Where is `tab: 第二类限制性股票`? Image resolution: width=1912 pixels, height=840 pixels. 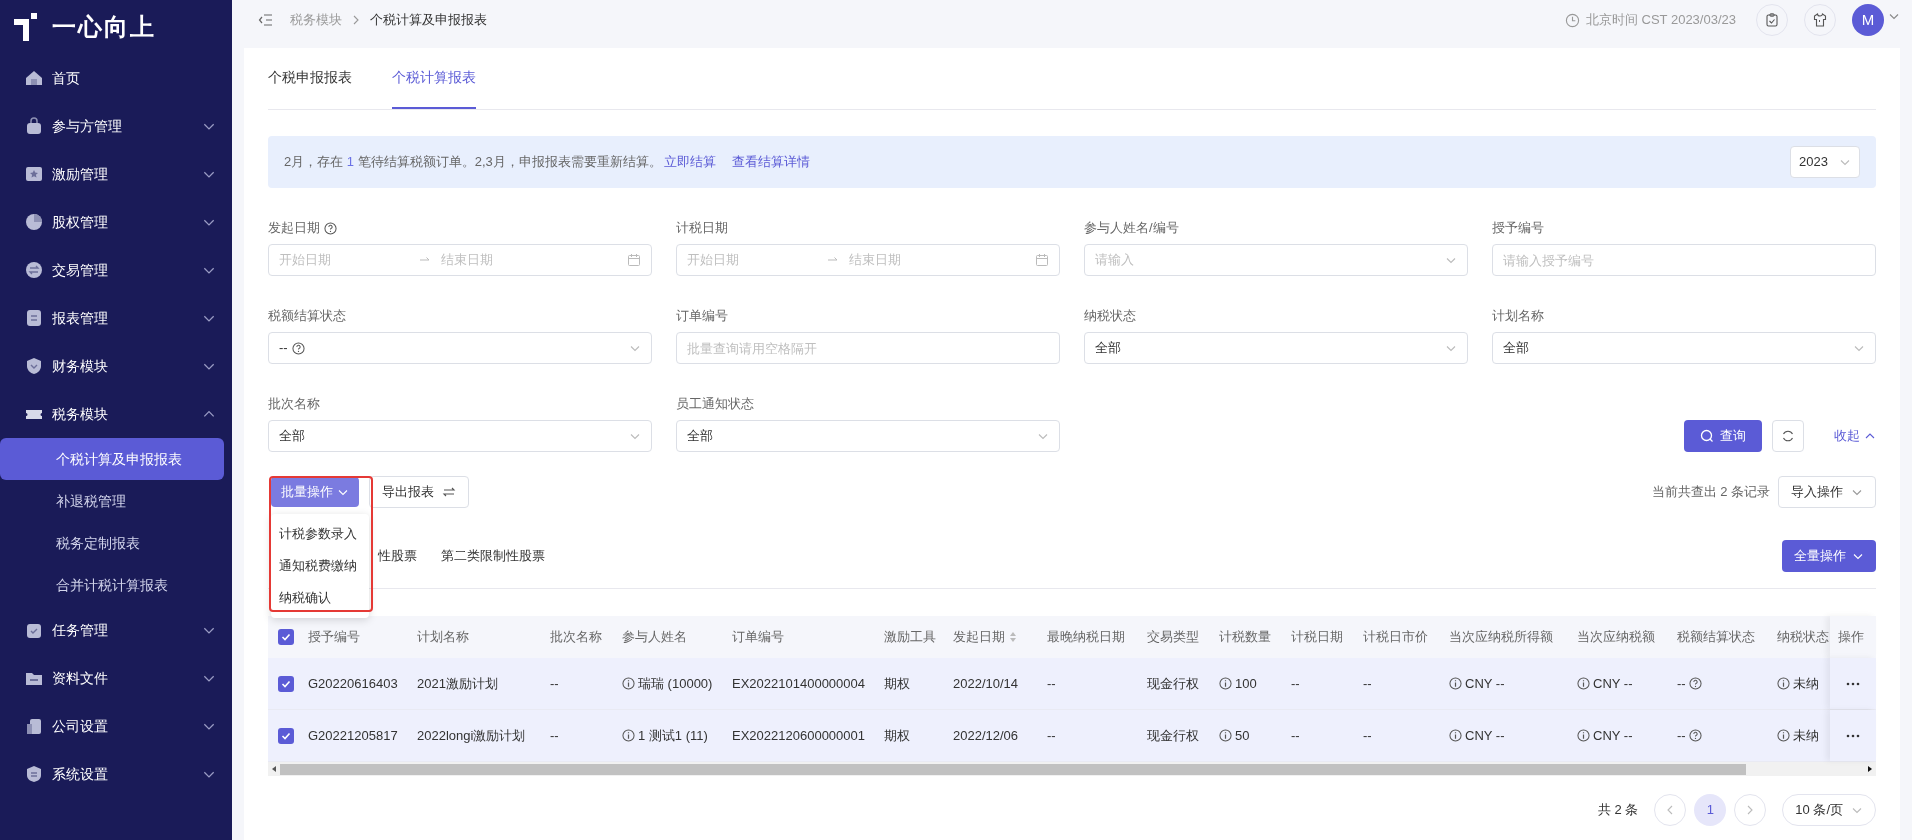 tab: 第二类限制性股票 is located at coordinates (493, 556).